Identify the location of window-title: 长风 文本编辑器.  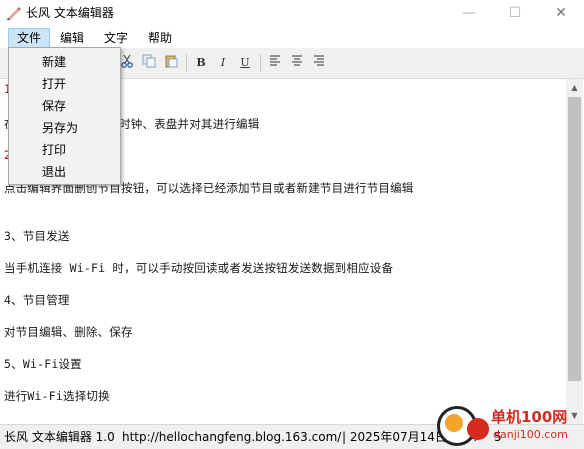
(70, 13).